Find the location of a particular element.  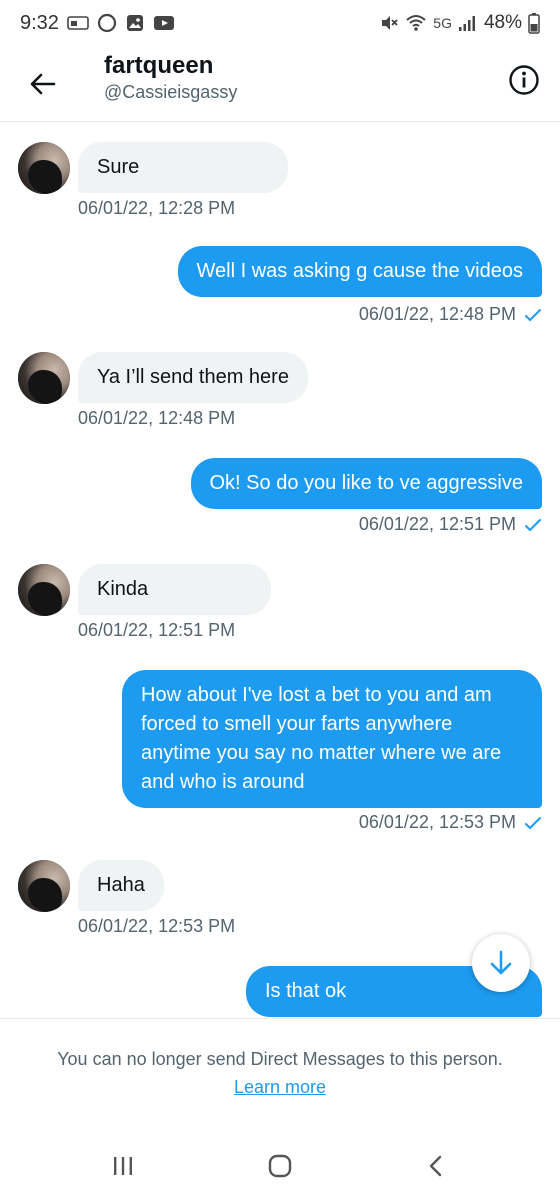

youtube-icon is located at coordinates (164, 23).